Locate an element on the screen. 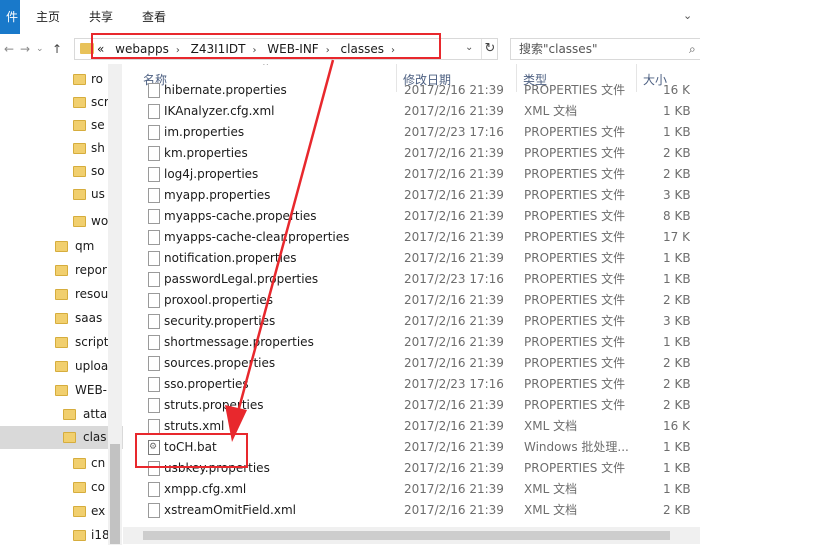 The image size is (819, 545). sidebar-item: sh is located at coordinates (61, 148).